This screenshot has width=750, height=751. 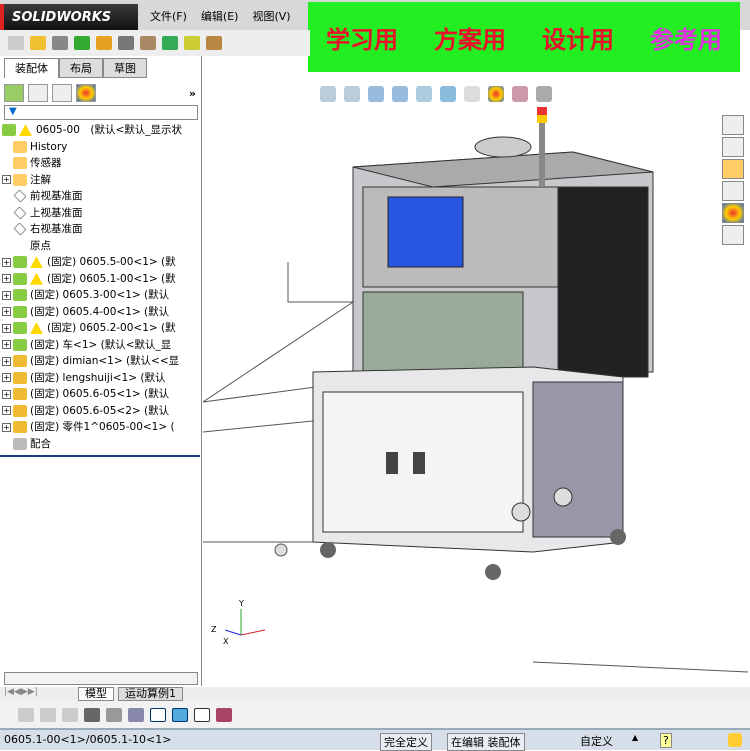 What do you see at coordinates (202, 714) in the screenshot?
I see `table-icon` at bounding box center [202, 714].